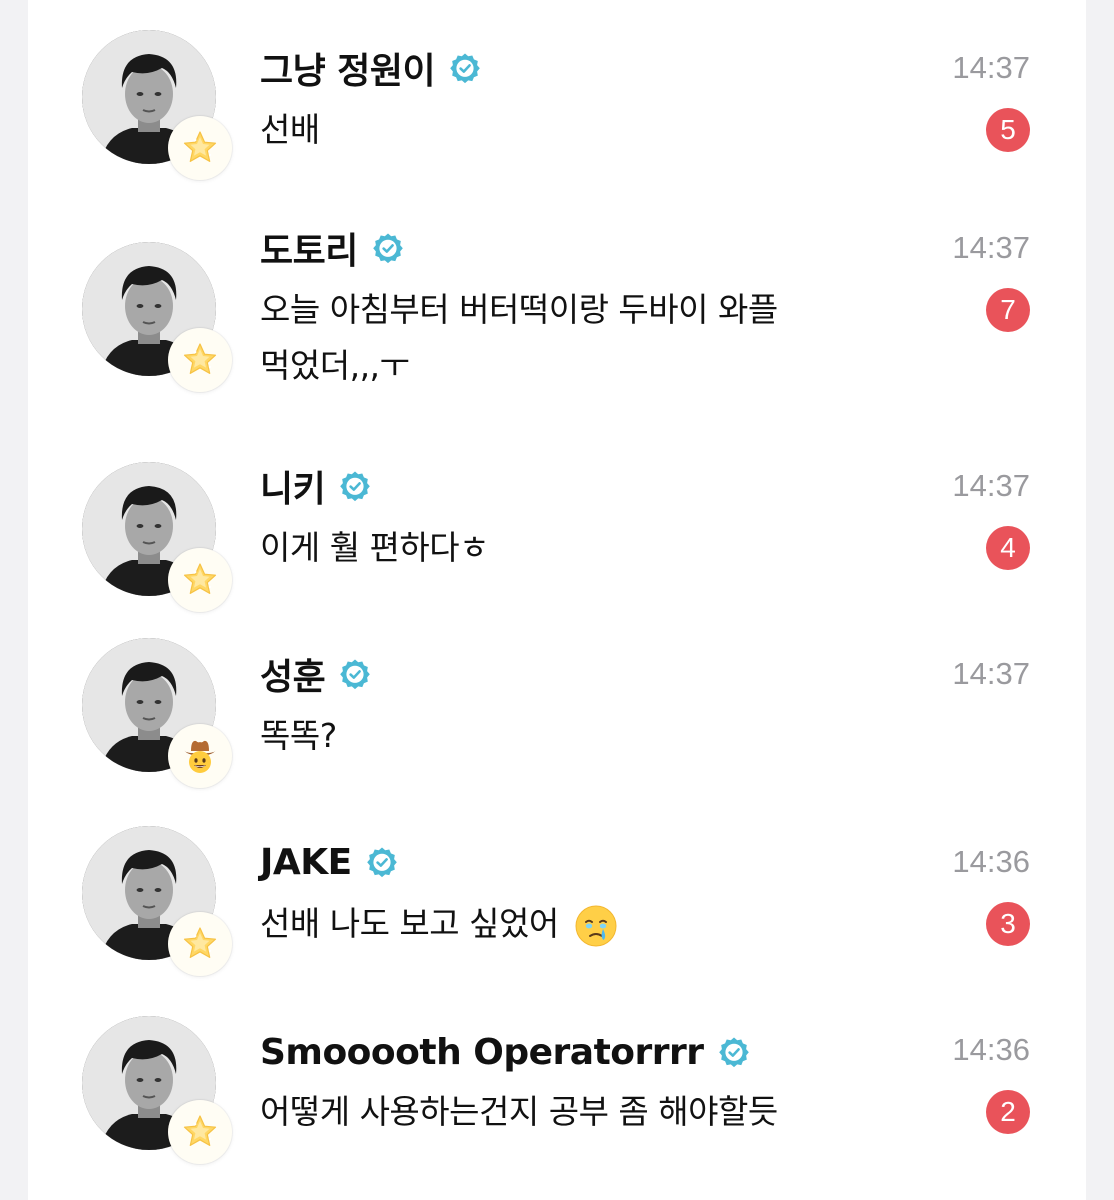  What do you see at coordinates (482, 1052) in the screenshot?
I see `chat-name: Smooooth Operatorrrr` at bounding box center [482, 1052].